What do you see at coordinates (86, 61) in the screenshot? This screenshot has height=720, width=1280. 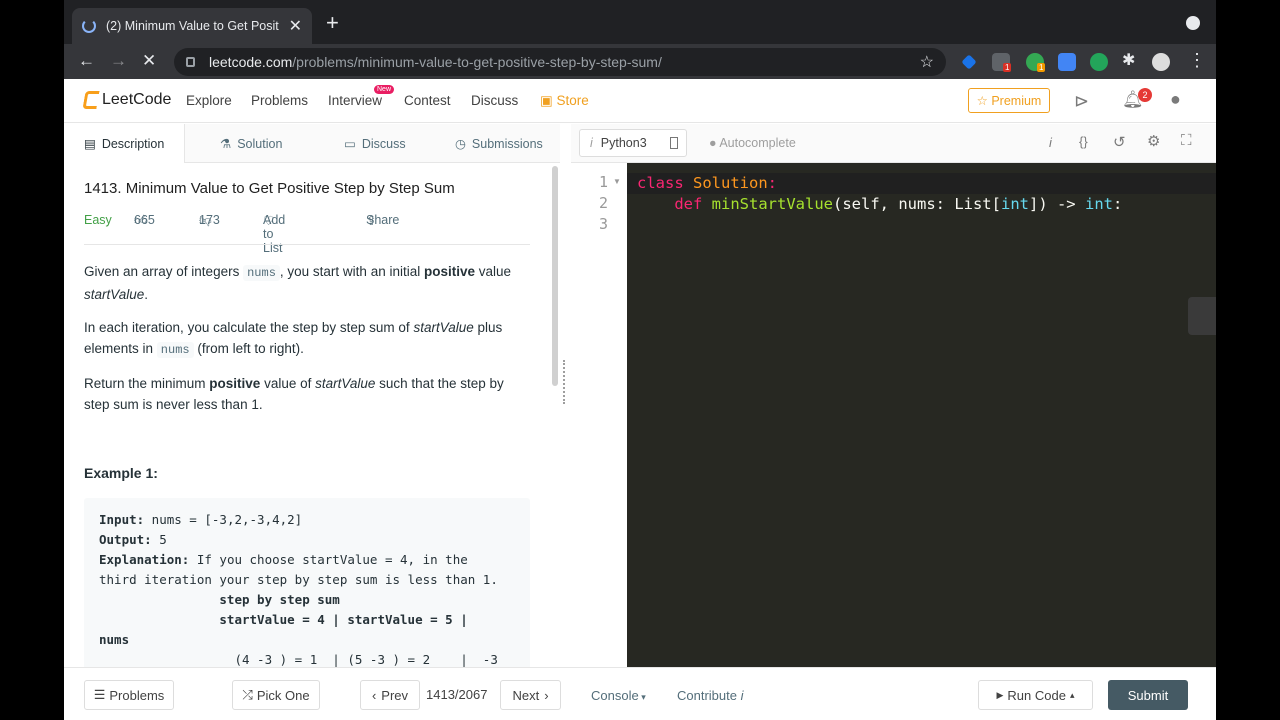 I see `back-icon: ←` at bounding box center [86, 61].